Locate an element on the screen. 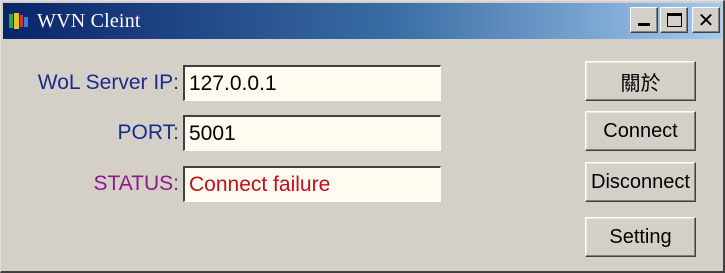  close-icon: ✕ is located at coordinates (706, 20).